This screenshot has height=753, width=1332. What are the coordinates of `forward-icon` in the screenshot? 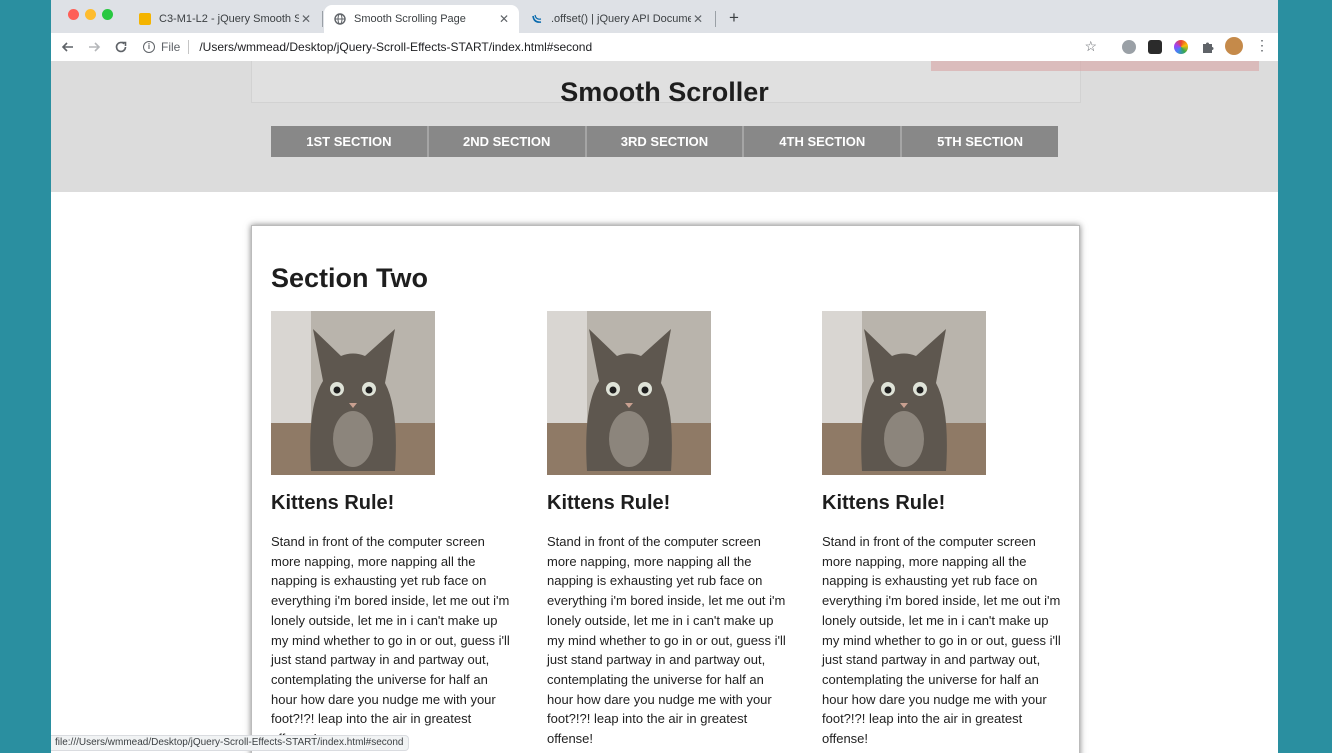 It's located at (94, 47).